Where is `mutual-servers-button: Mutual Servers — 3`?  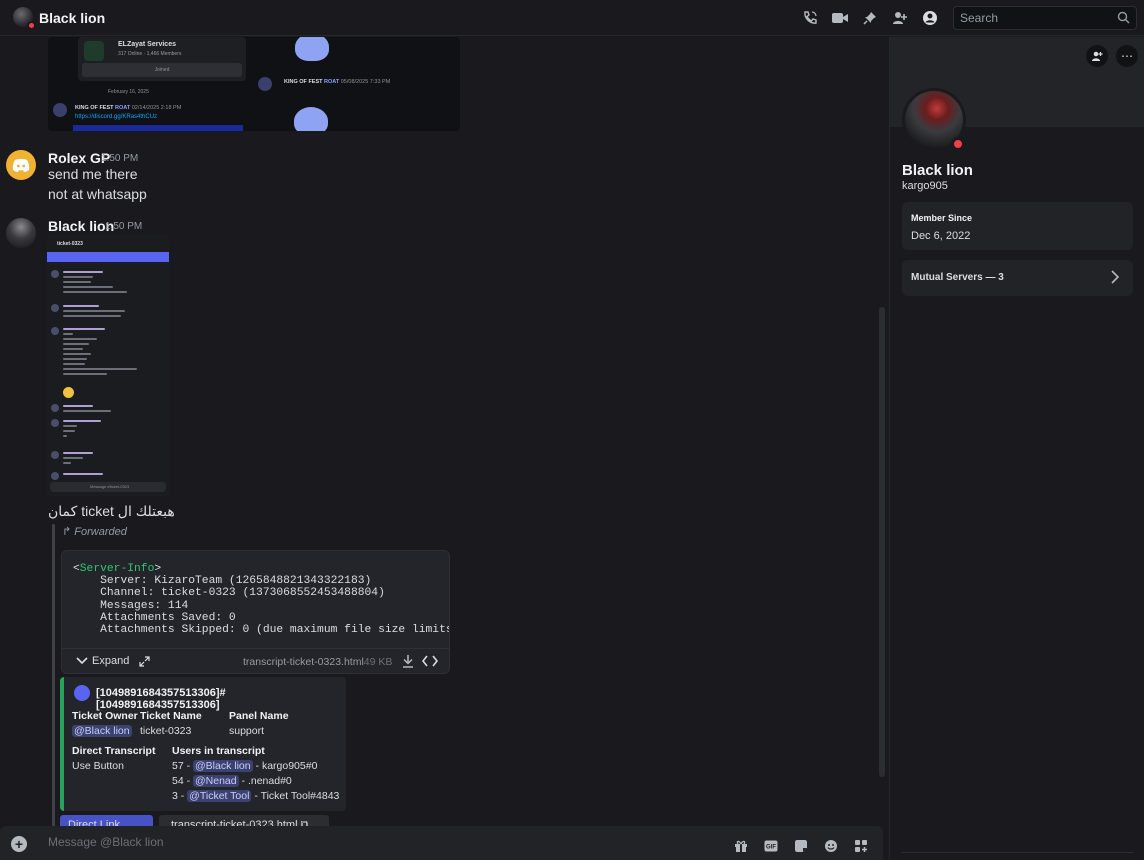 mutual-servers-button: Mutual Servers — 3 is located at coordinates (1017, 278).